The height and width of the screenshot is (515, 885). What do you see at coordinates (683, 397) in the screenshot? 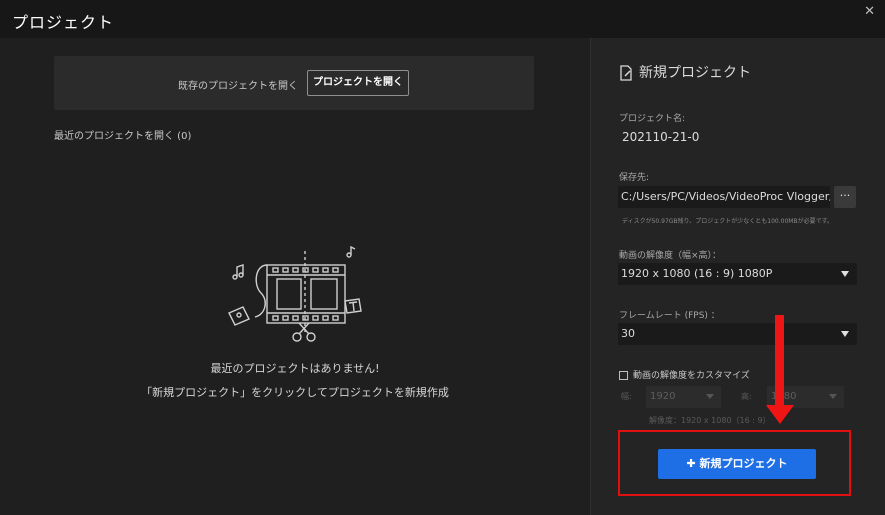
I see `width-select: 1920` at bounding box center [683, 397].